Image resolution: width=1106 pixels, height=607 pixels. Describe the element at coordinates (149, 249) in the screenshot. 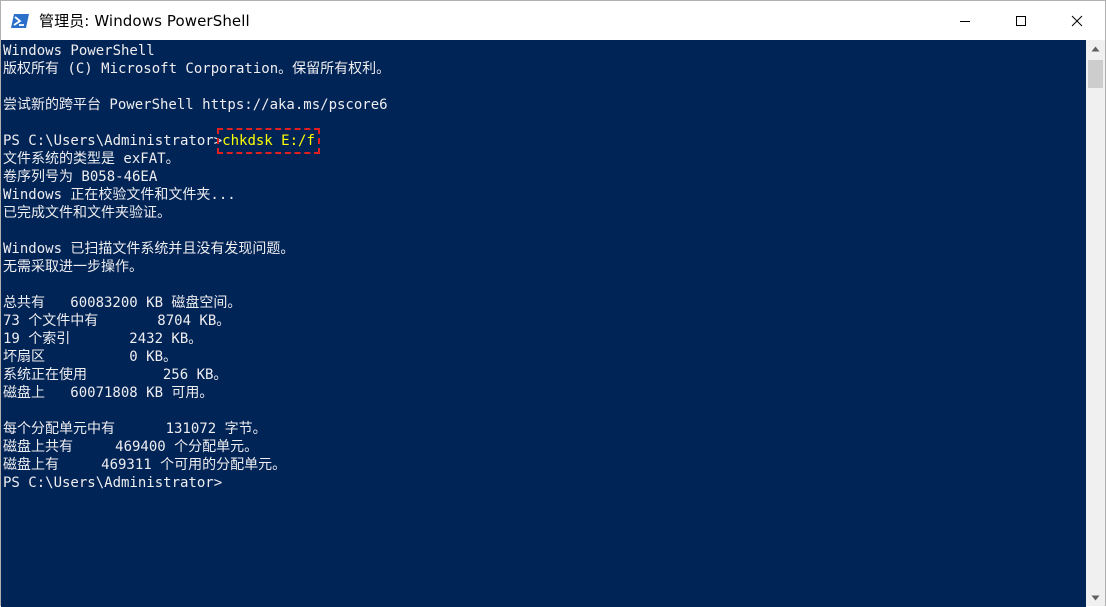

I see `output-line: Windows 已扫描文件系统并且没有发现问题。` at that location.